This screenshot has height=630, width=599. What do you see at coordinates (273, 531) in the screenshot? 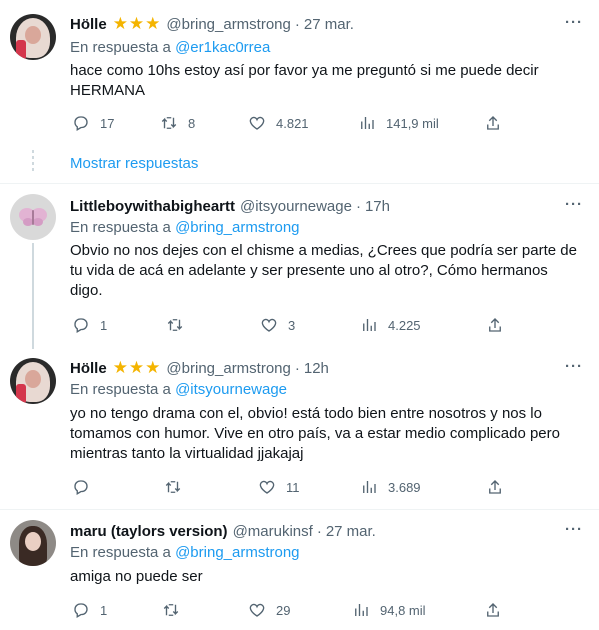
I see `user-handle: @marukinsf` at bounding box center [273, 531].